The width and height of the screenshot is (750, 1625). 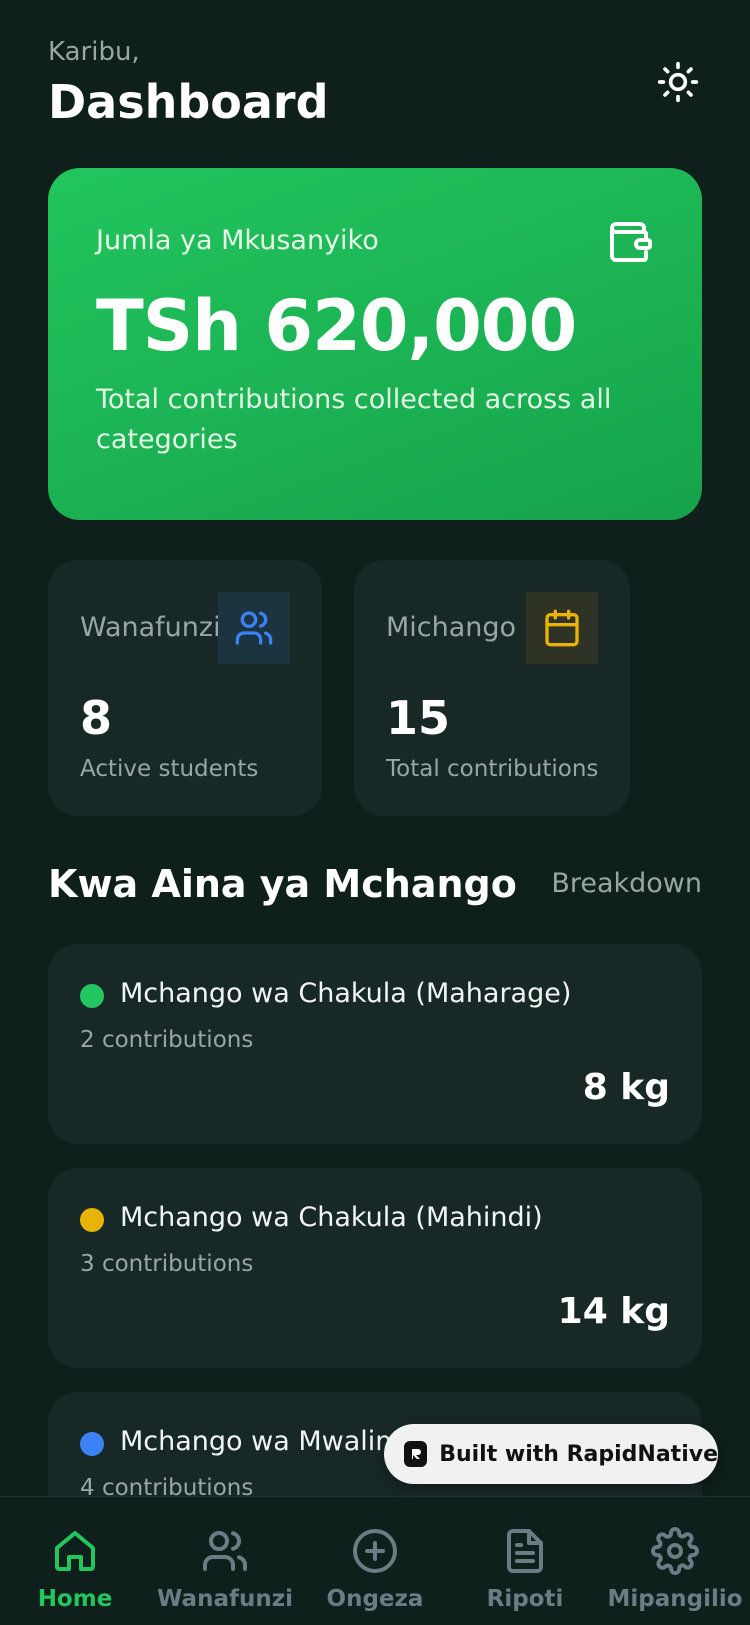 What do you see at coordinates (94, 52) in the screenshot?
I see `greeting: Karibu,` at bounding box center [94, 52].